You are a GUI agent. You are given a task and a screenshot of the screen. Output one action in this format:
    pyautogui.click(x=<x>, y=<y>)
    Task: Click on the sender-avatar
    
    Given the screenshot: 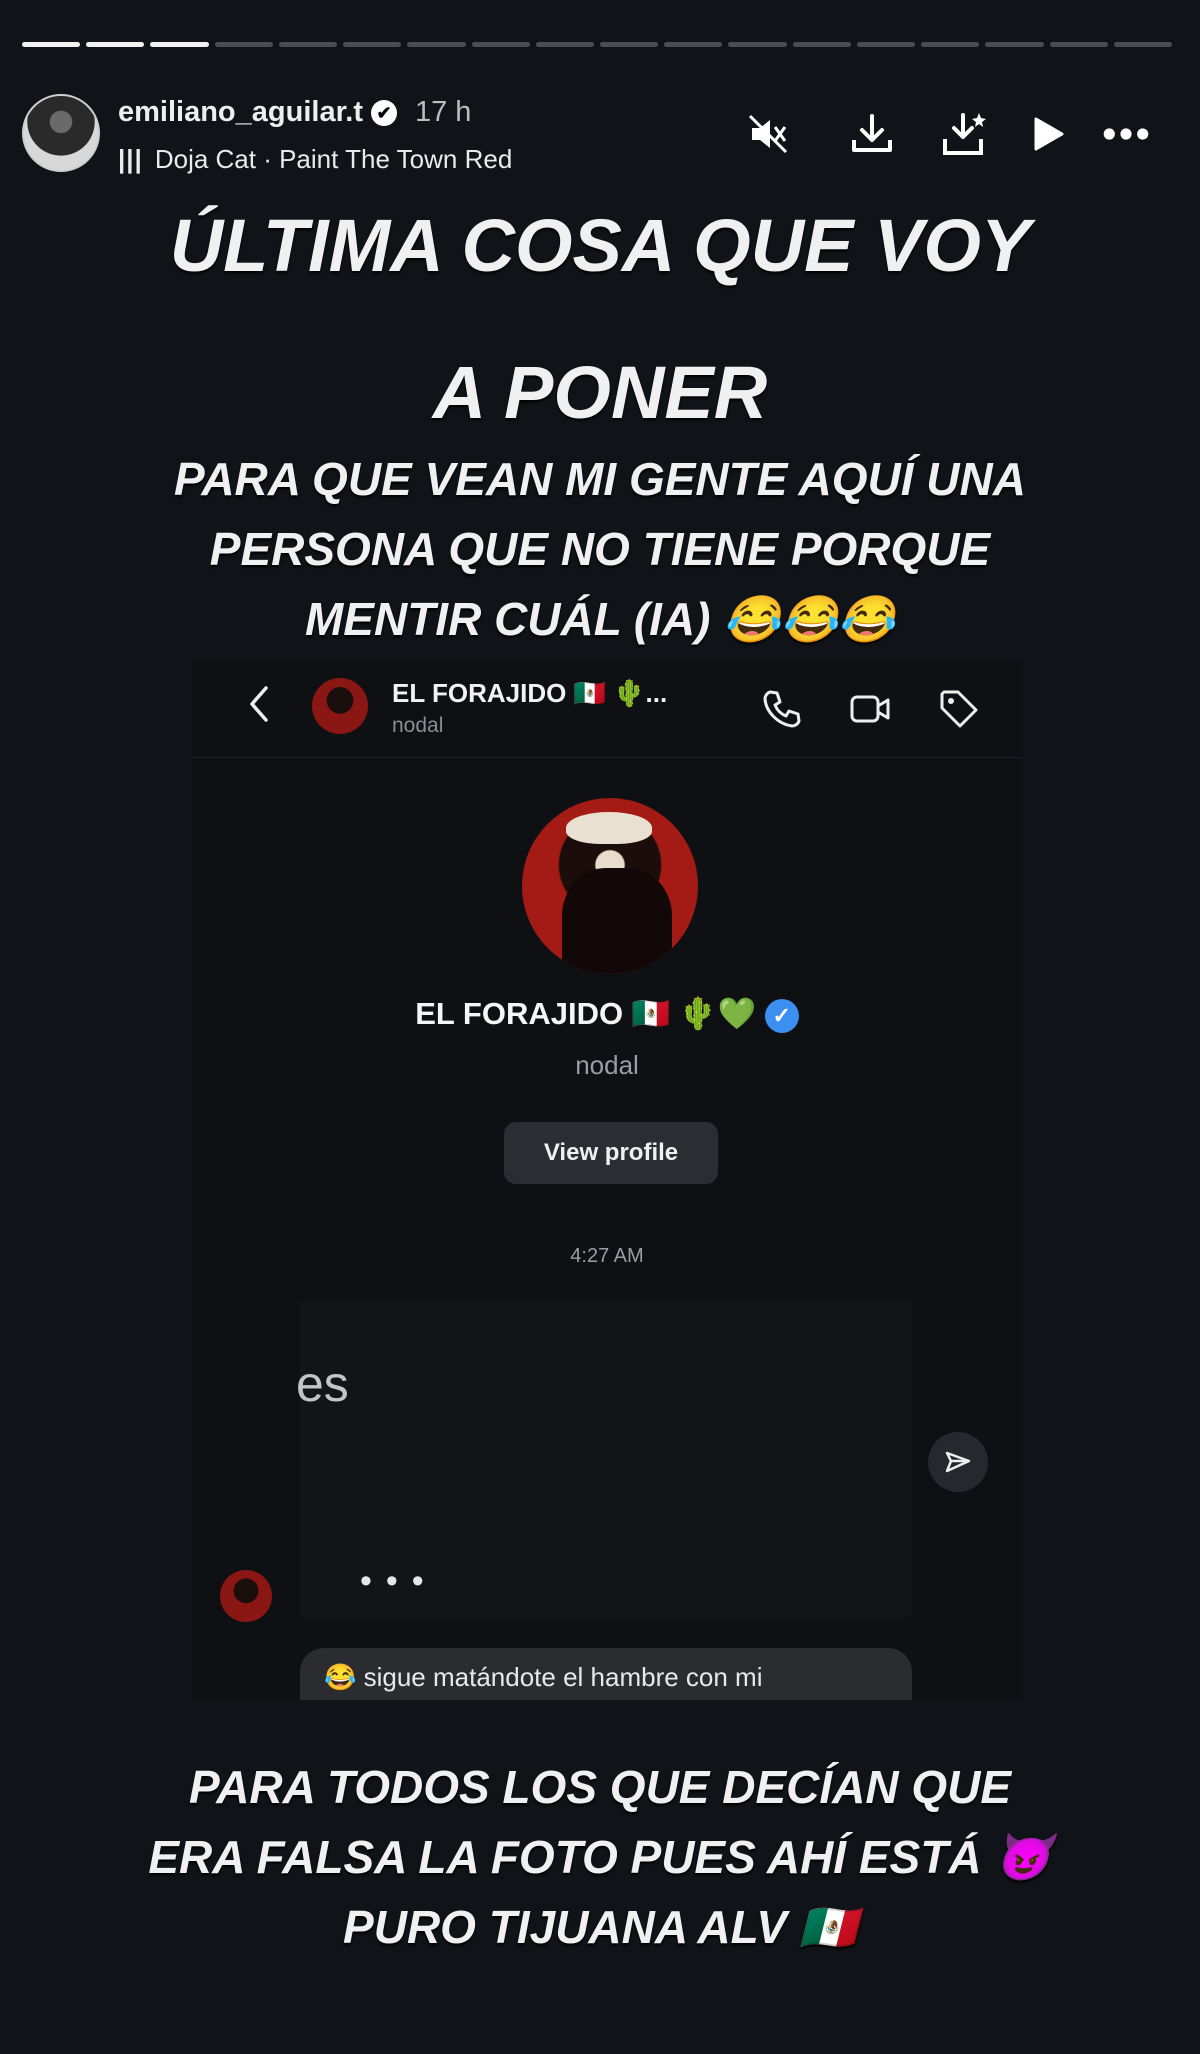 What is the action you would take?
    pyautogui.click(x=246, y=1596)
    